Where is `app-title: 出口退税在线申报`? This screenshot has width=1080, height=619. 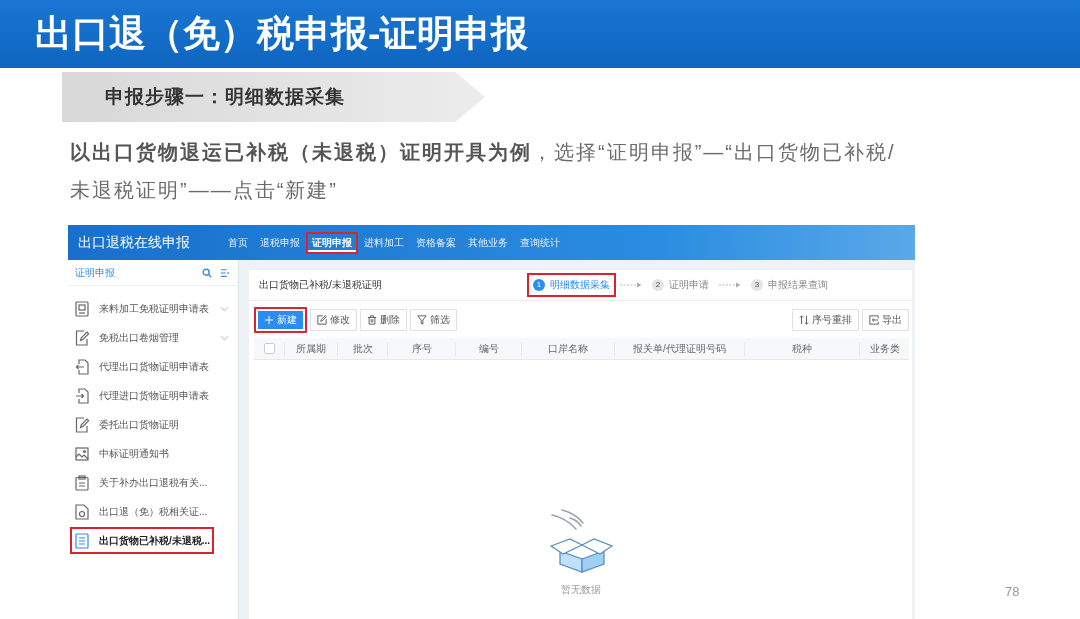
app-title: 出口退税在线申报 is located at coordinates (134, 242).